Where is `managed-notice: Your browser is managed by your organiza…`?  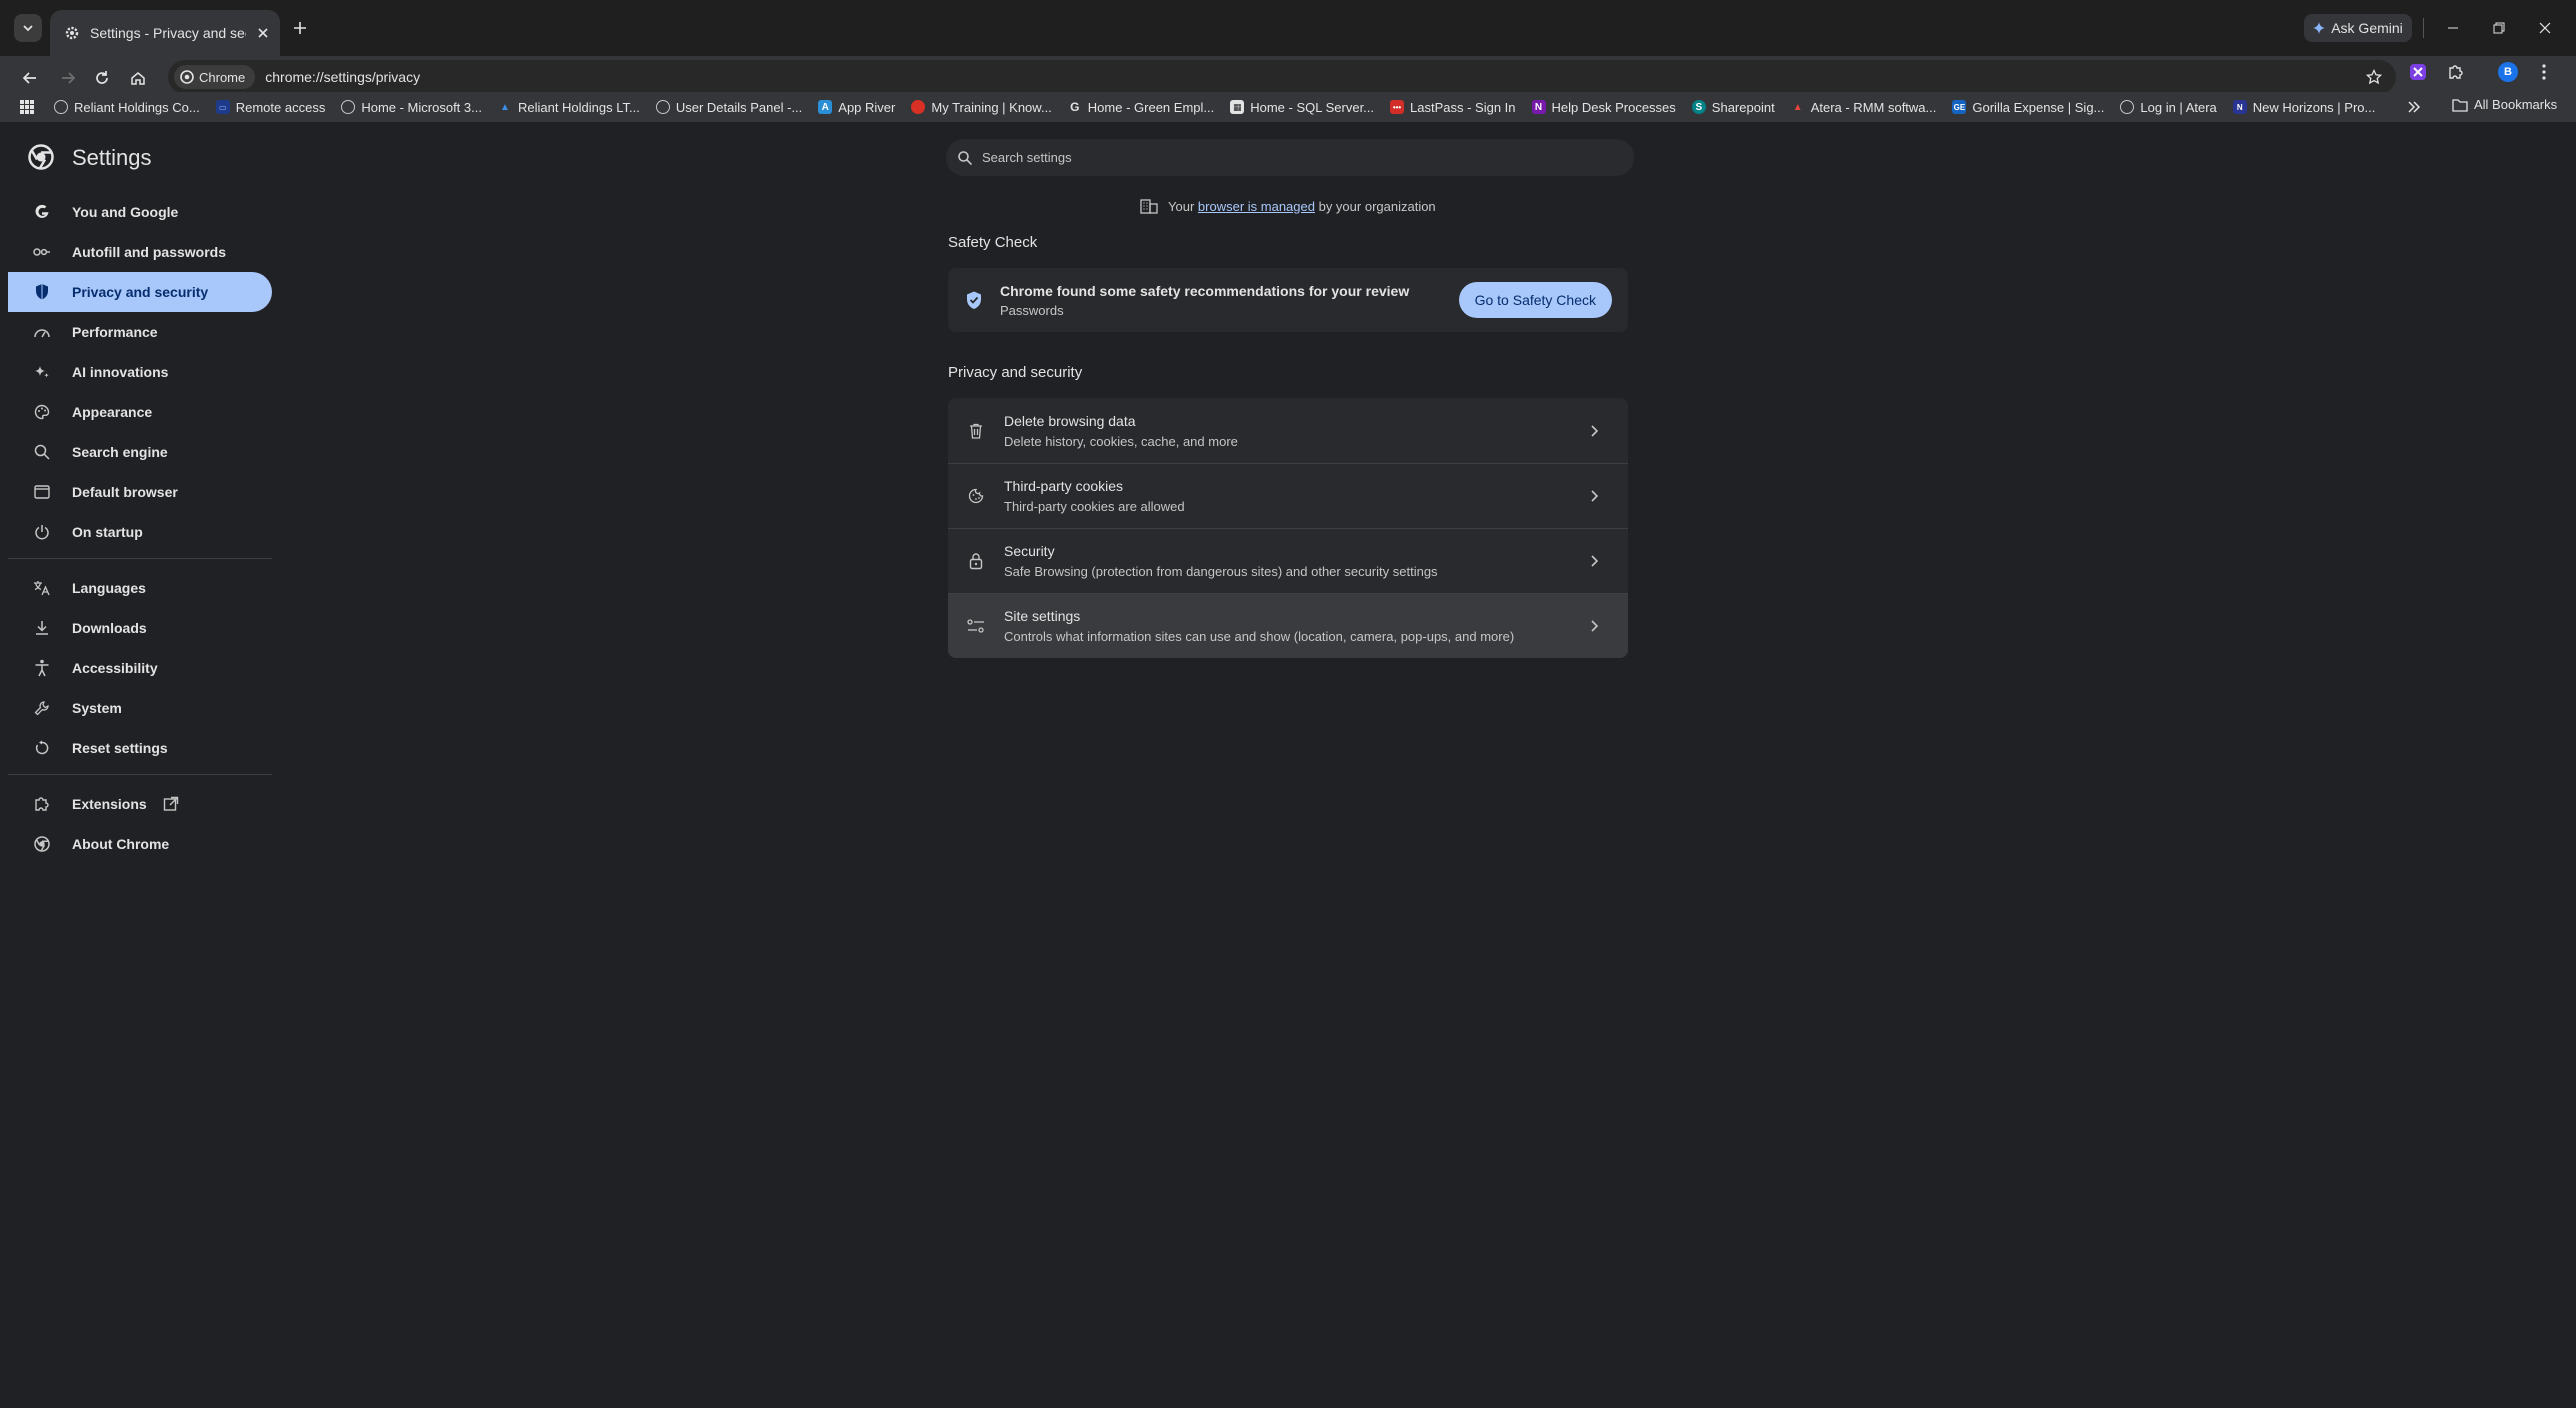 managed-notice: Your browser is managed by your organiza… is located at coordinates (1288, 206).